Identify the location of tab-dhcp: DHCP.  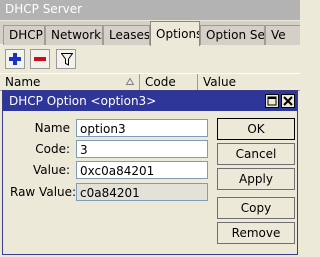
(24, 35).